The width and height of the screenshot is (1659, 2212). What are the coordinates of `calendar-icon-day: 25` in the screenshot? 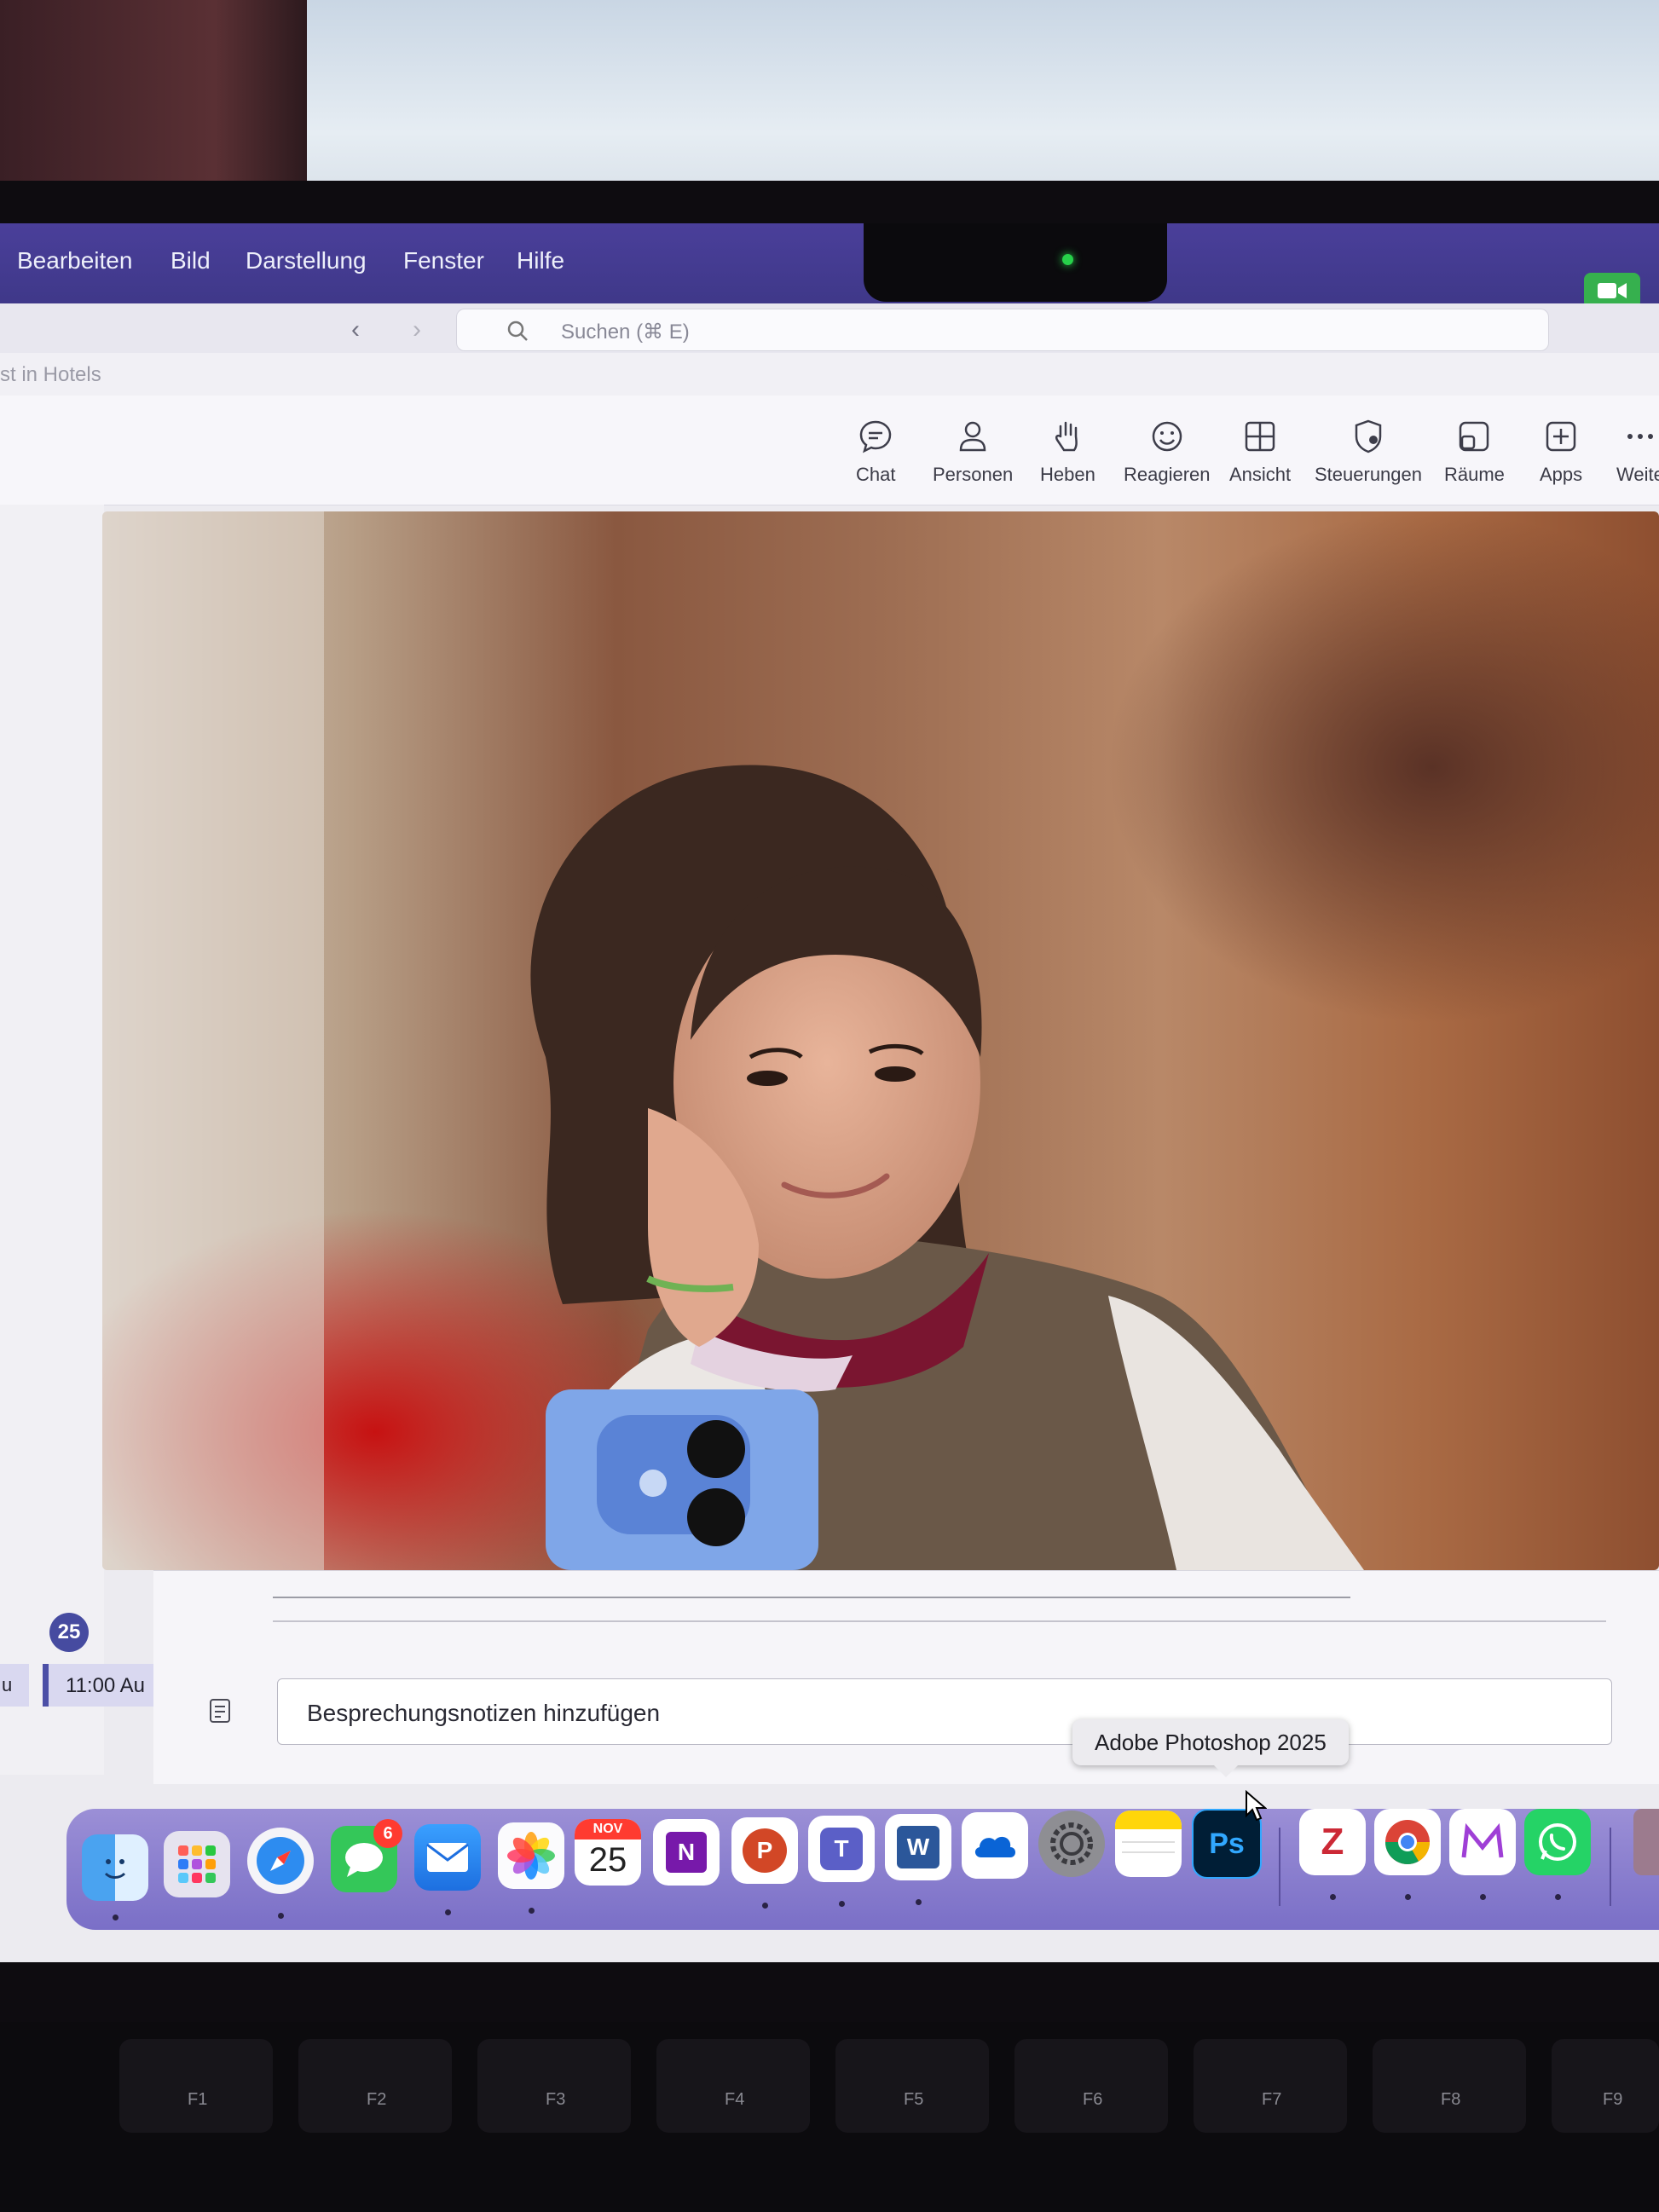 It's located at (608, 1860).